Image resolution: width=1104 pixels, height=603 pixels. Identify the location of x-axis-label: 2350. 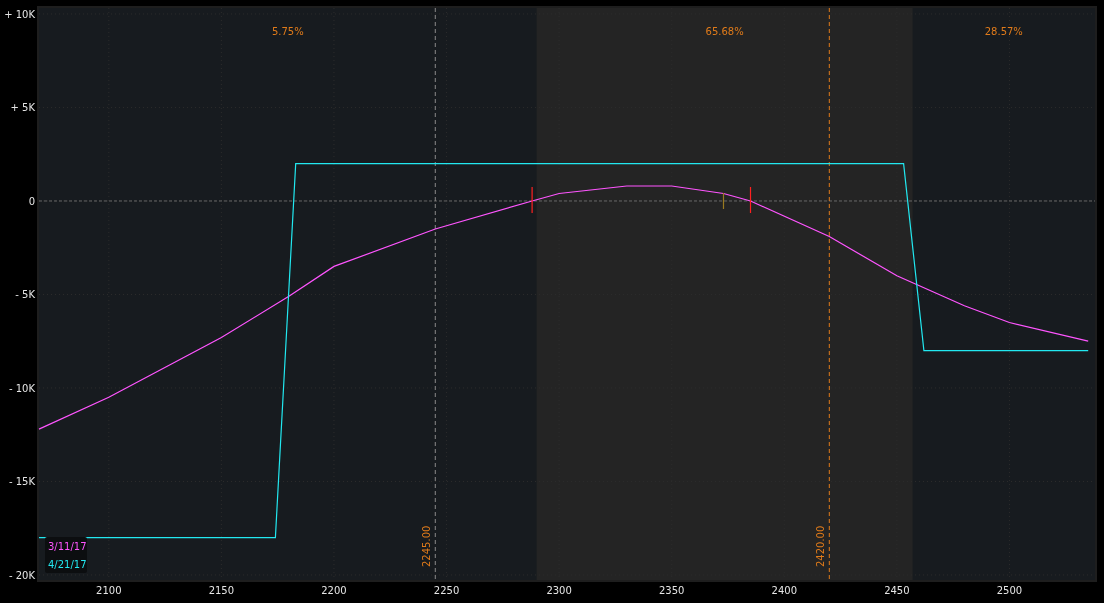
(671, 590).